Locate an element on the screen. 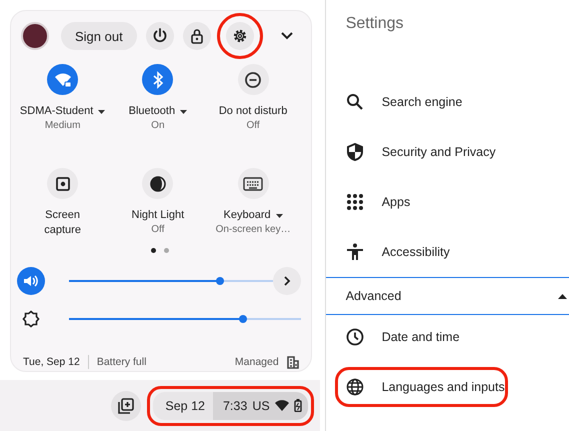  shield-icon is located at coordinates (355, 152).